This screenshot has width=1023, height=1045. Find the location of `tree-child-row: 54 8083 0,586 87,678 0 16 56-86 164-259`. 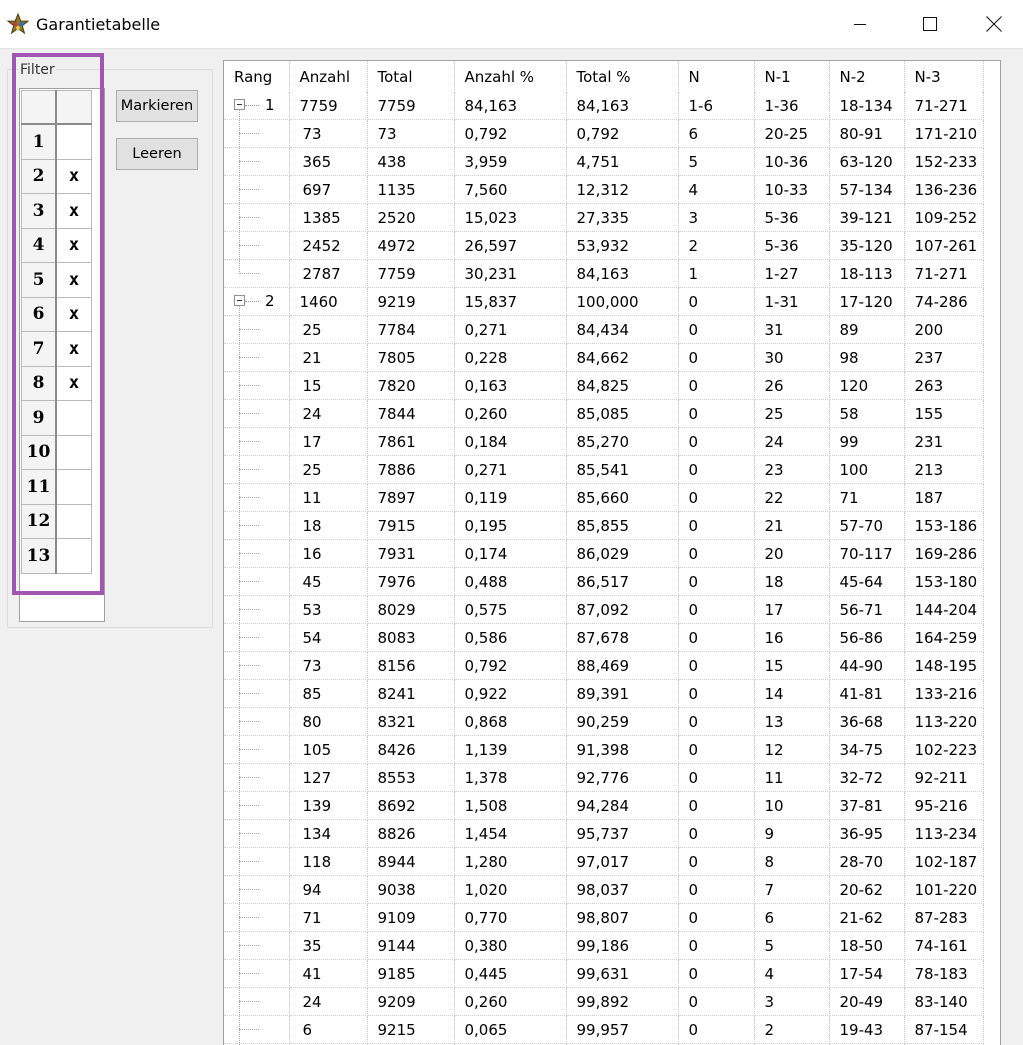

tree-child-row: 54 8083 0,586 87,678 0 16 56-86 164-259 is located at coordinates (604, 637).